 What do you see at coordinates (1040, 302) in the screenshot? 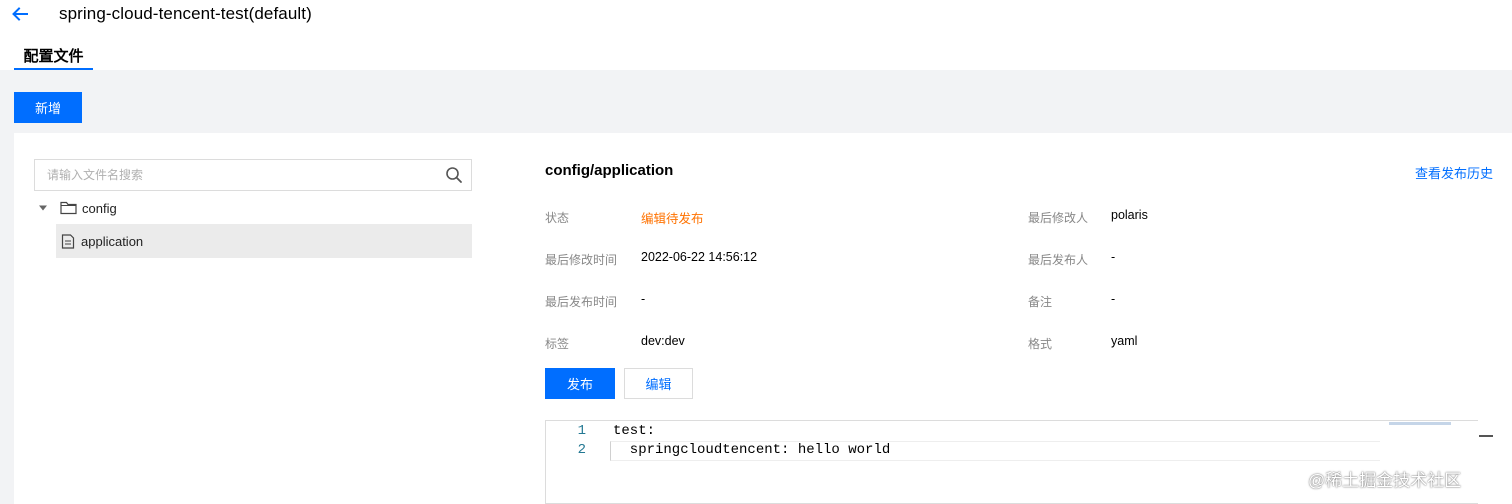
I see `remark-label: 备注` at bounding box center [1040, 302].